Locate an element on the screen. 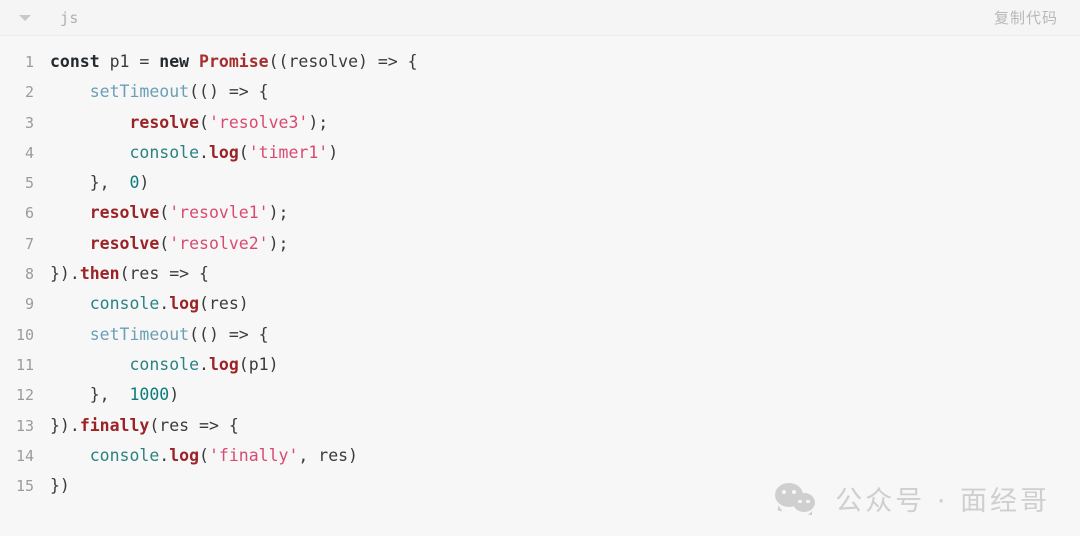 The width and height of the screenshot is (1080, 536). code-line: 12 }, 1000) is located at coordinates (540, 400).